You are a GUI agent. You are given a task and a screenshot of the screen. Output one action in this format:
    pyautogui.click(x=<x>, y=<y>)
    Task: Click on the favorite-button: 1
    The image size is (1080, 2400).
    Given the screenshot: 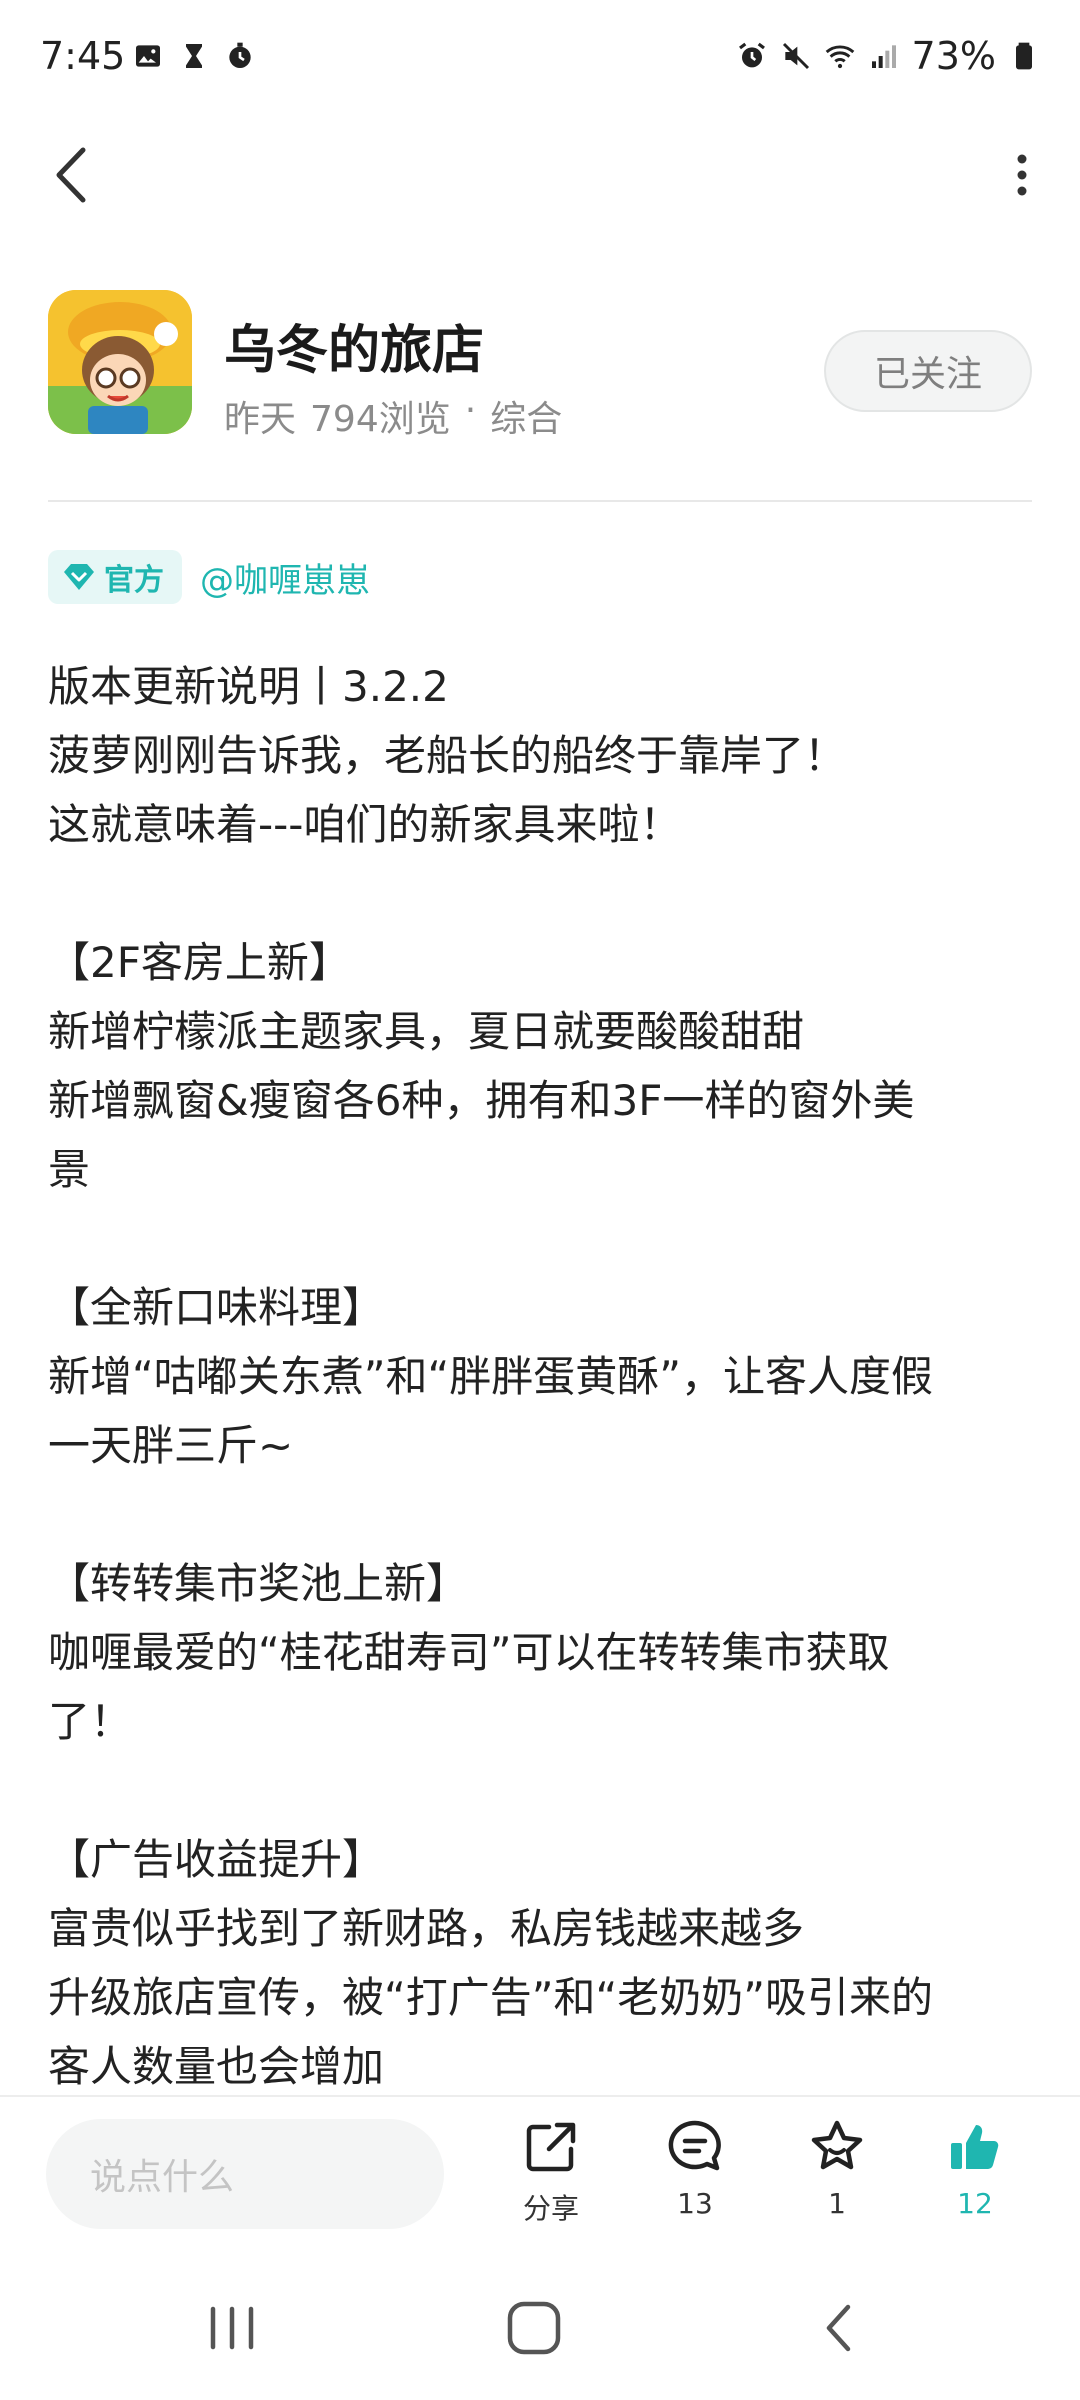 What is the action you would take?
    pyautogui.click(x=837, y=2168)
    